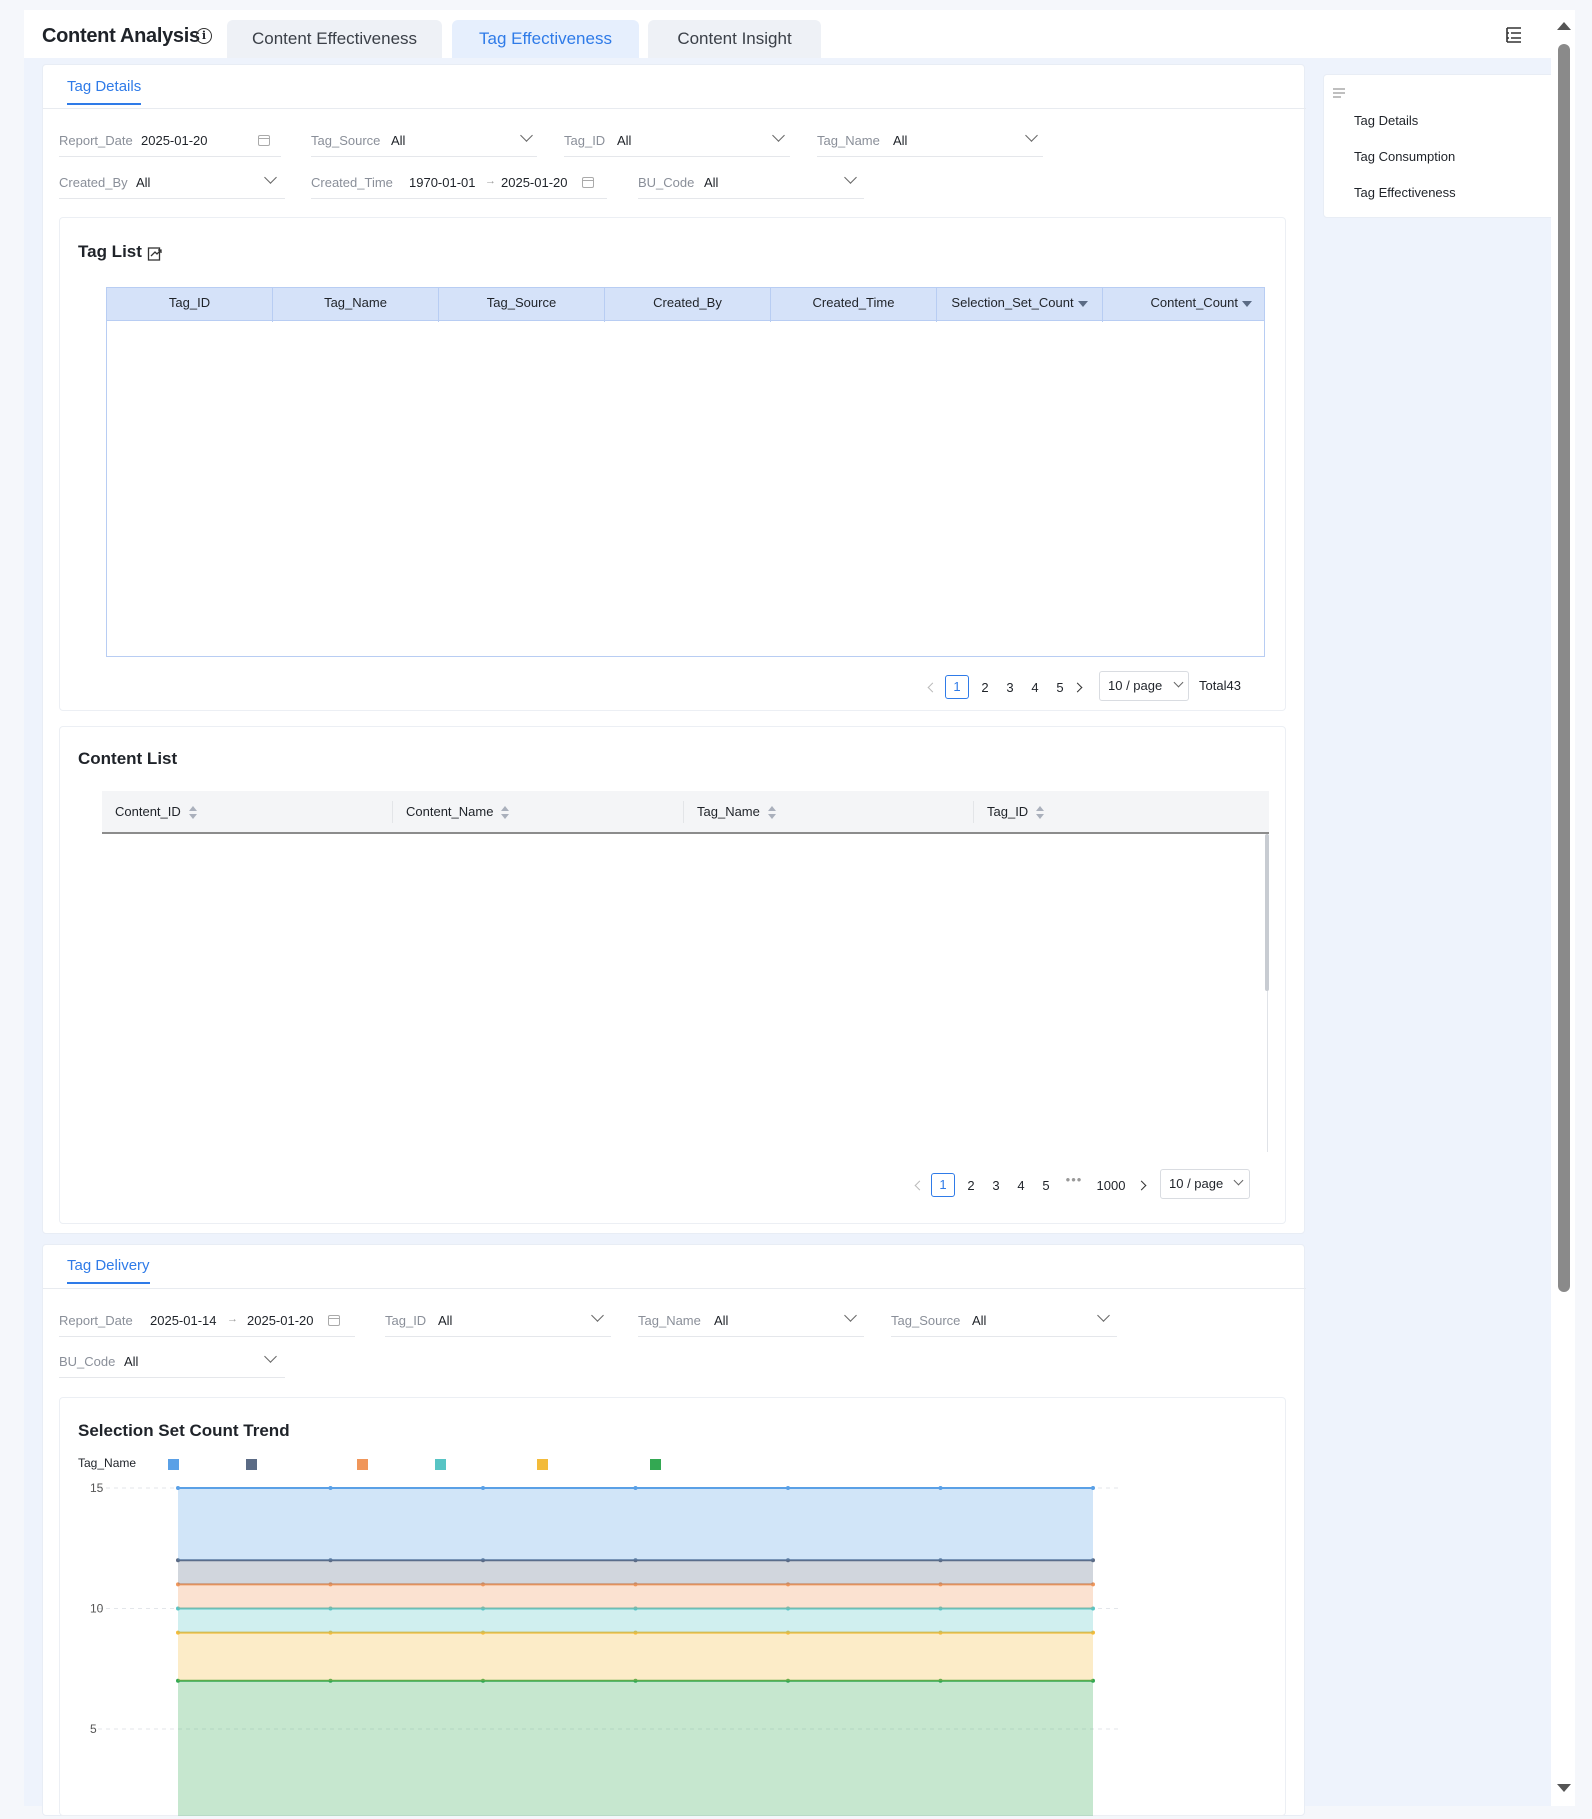 Image resolution: width=1592 pixels, height=1819 pixels. I want to click on tag-source-label: Tag_Source, so click(926, 1320).